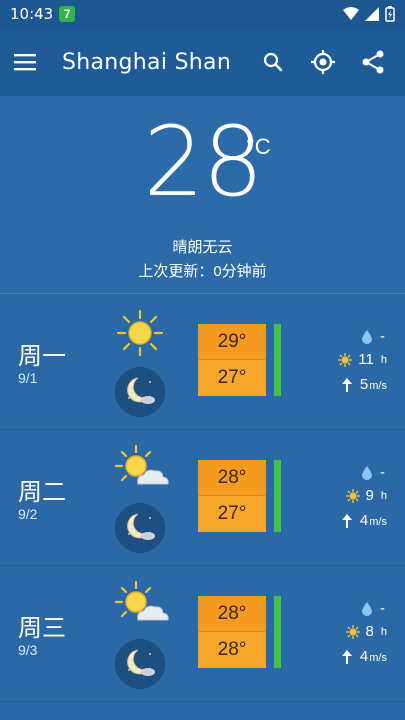  I want to click on signal-icon, so click(372, 14).